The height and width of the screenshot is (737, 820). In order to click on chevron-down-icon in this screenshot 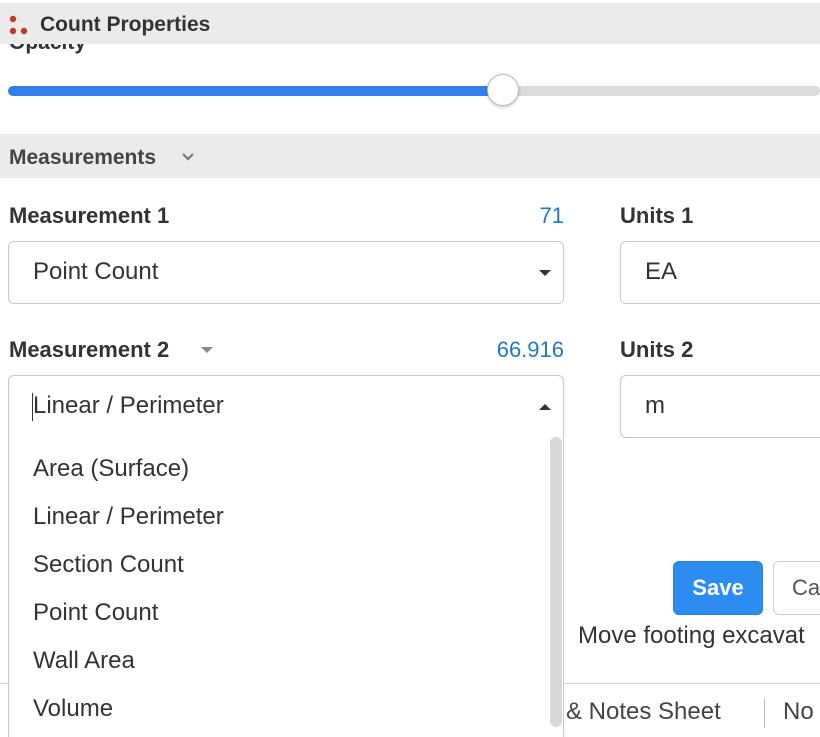, I will do `click(188, 157)`.